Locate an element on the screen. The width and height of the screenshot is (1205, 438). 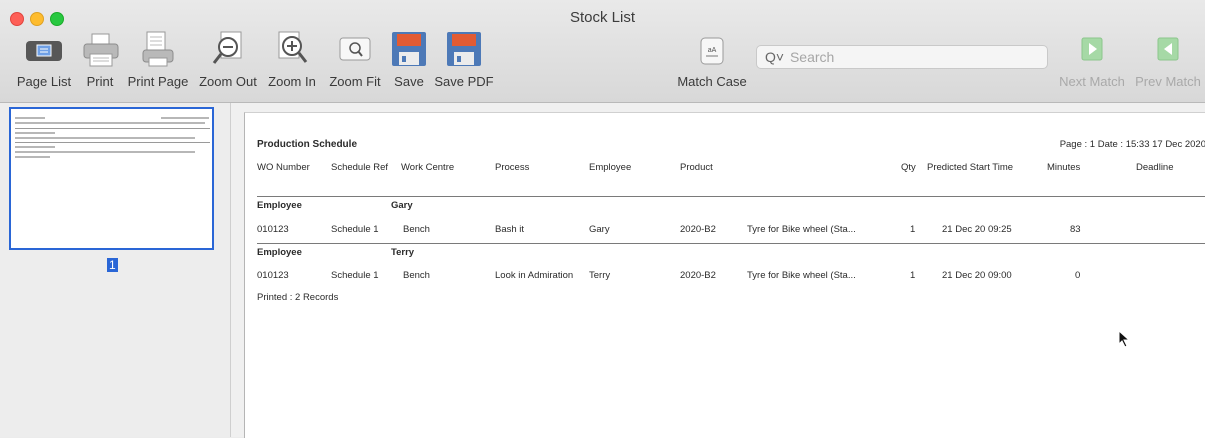
page-list-button: Page List is located at coordinates (44, 59).